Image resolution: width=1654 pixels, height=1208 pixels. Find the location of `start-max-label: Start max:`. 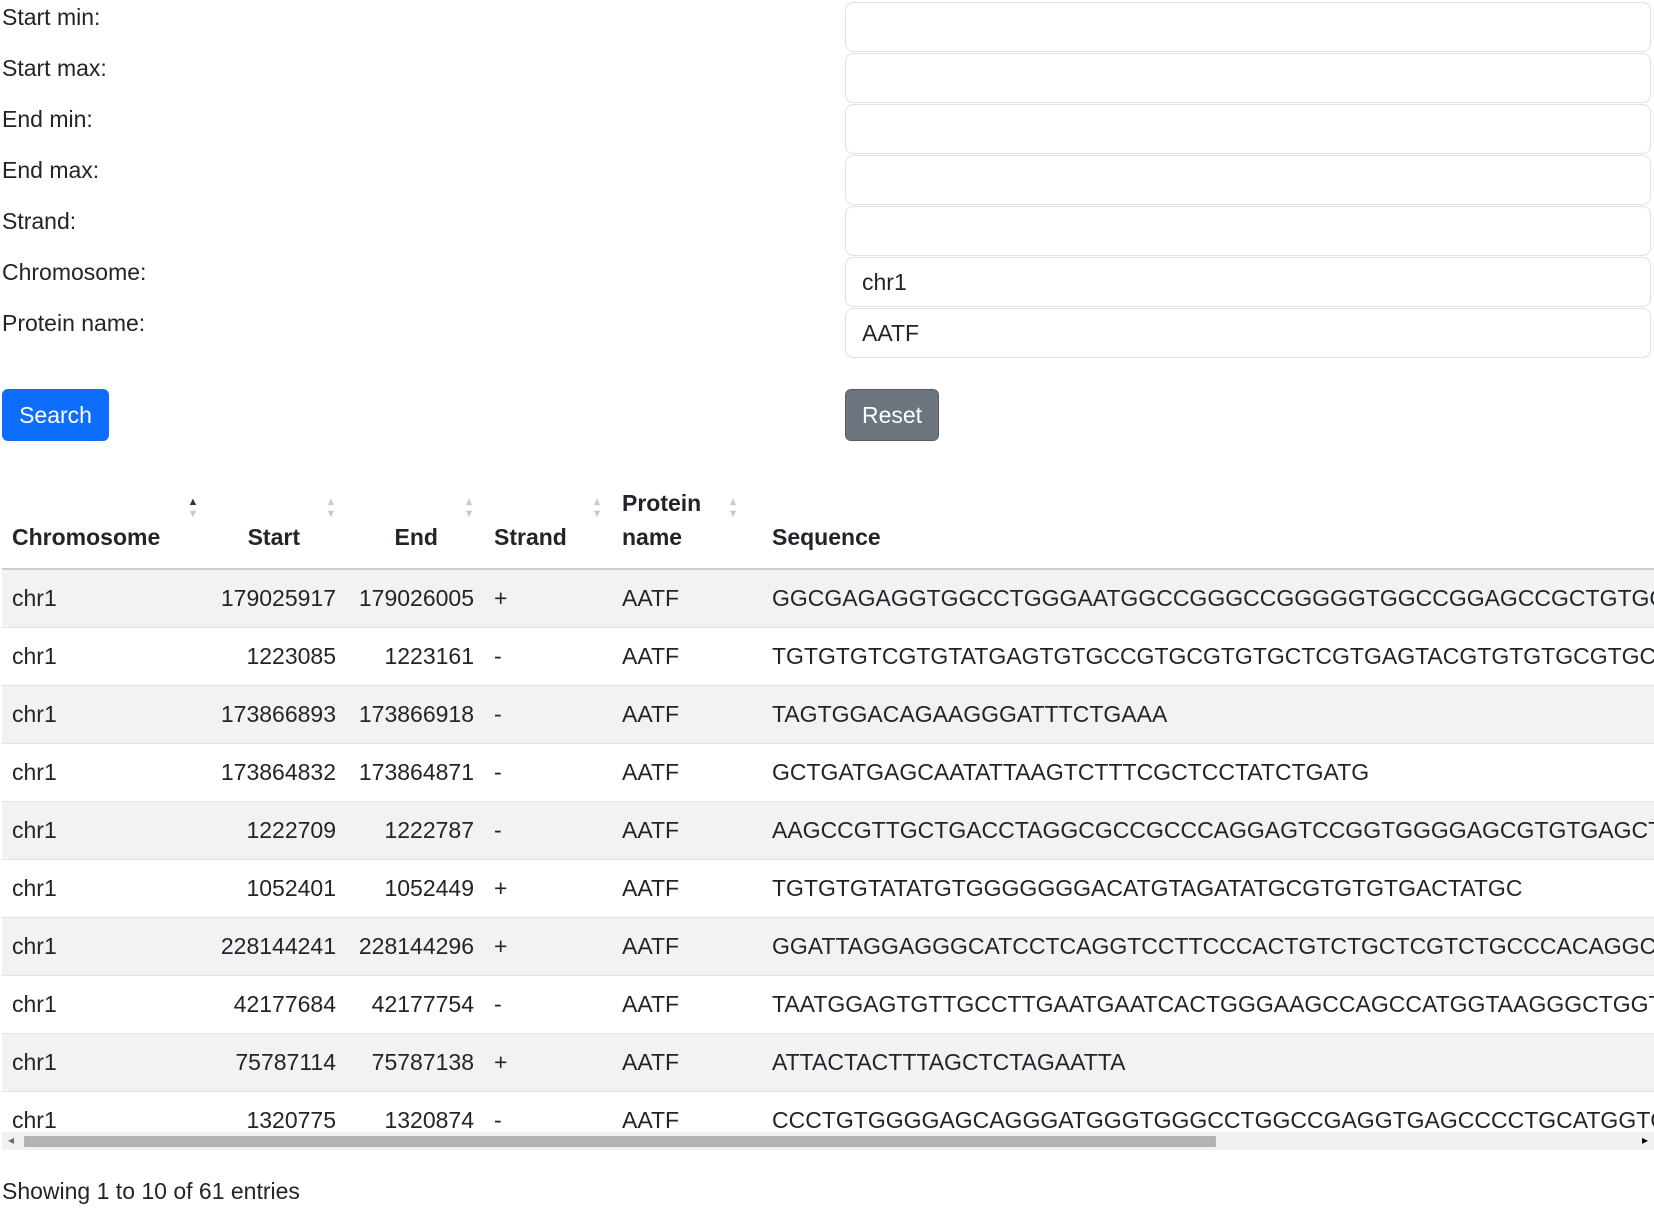

start-max-label: Start max: is located at coordinates (54, 68).